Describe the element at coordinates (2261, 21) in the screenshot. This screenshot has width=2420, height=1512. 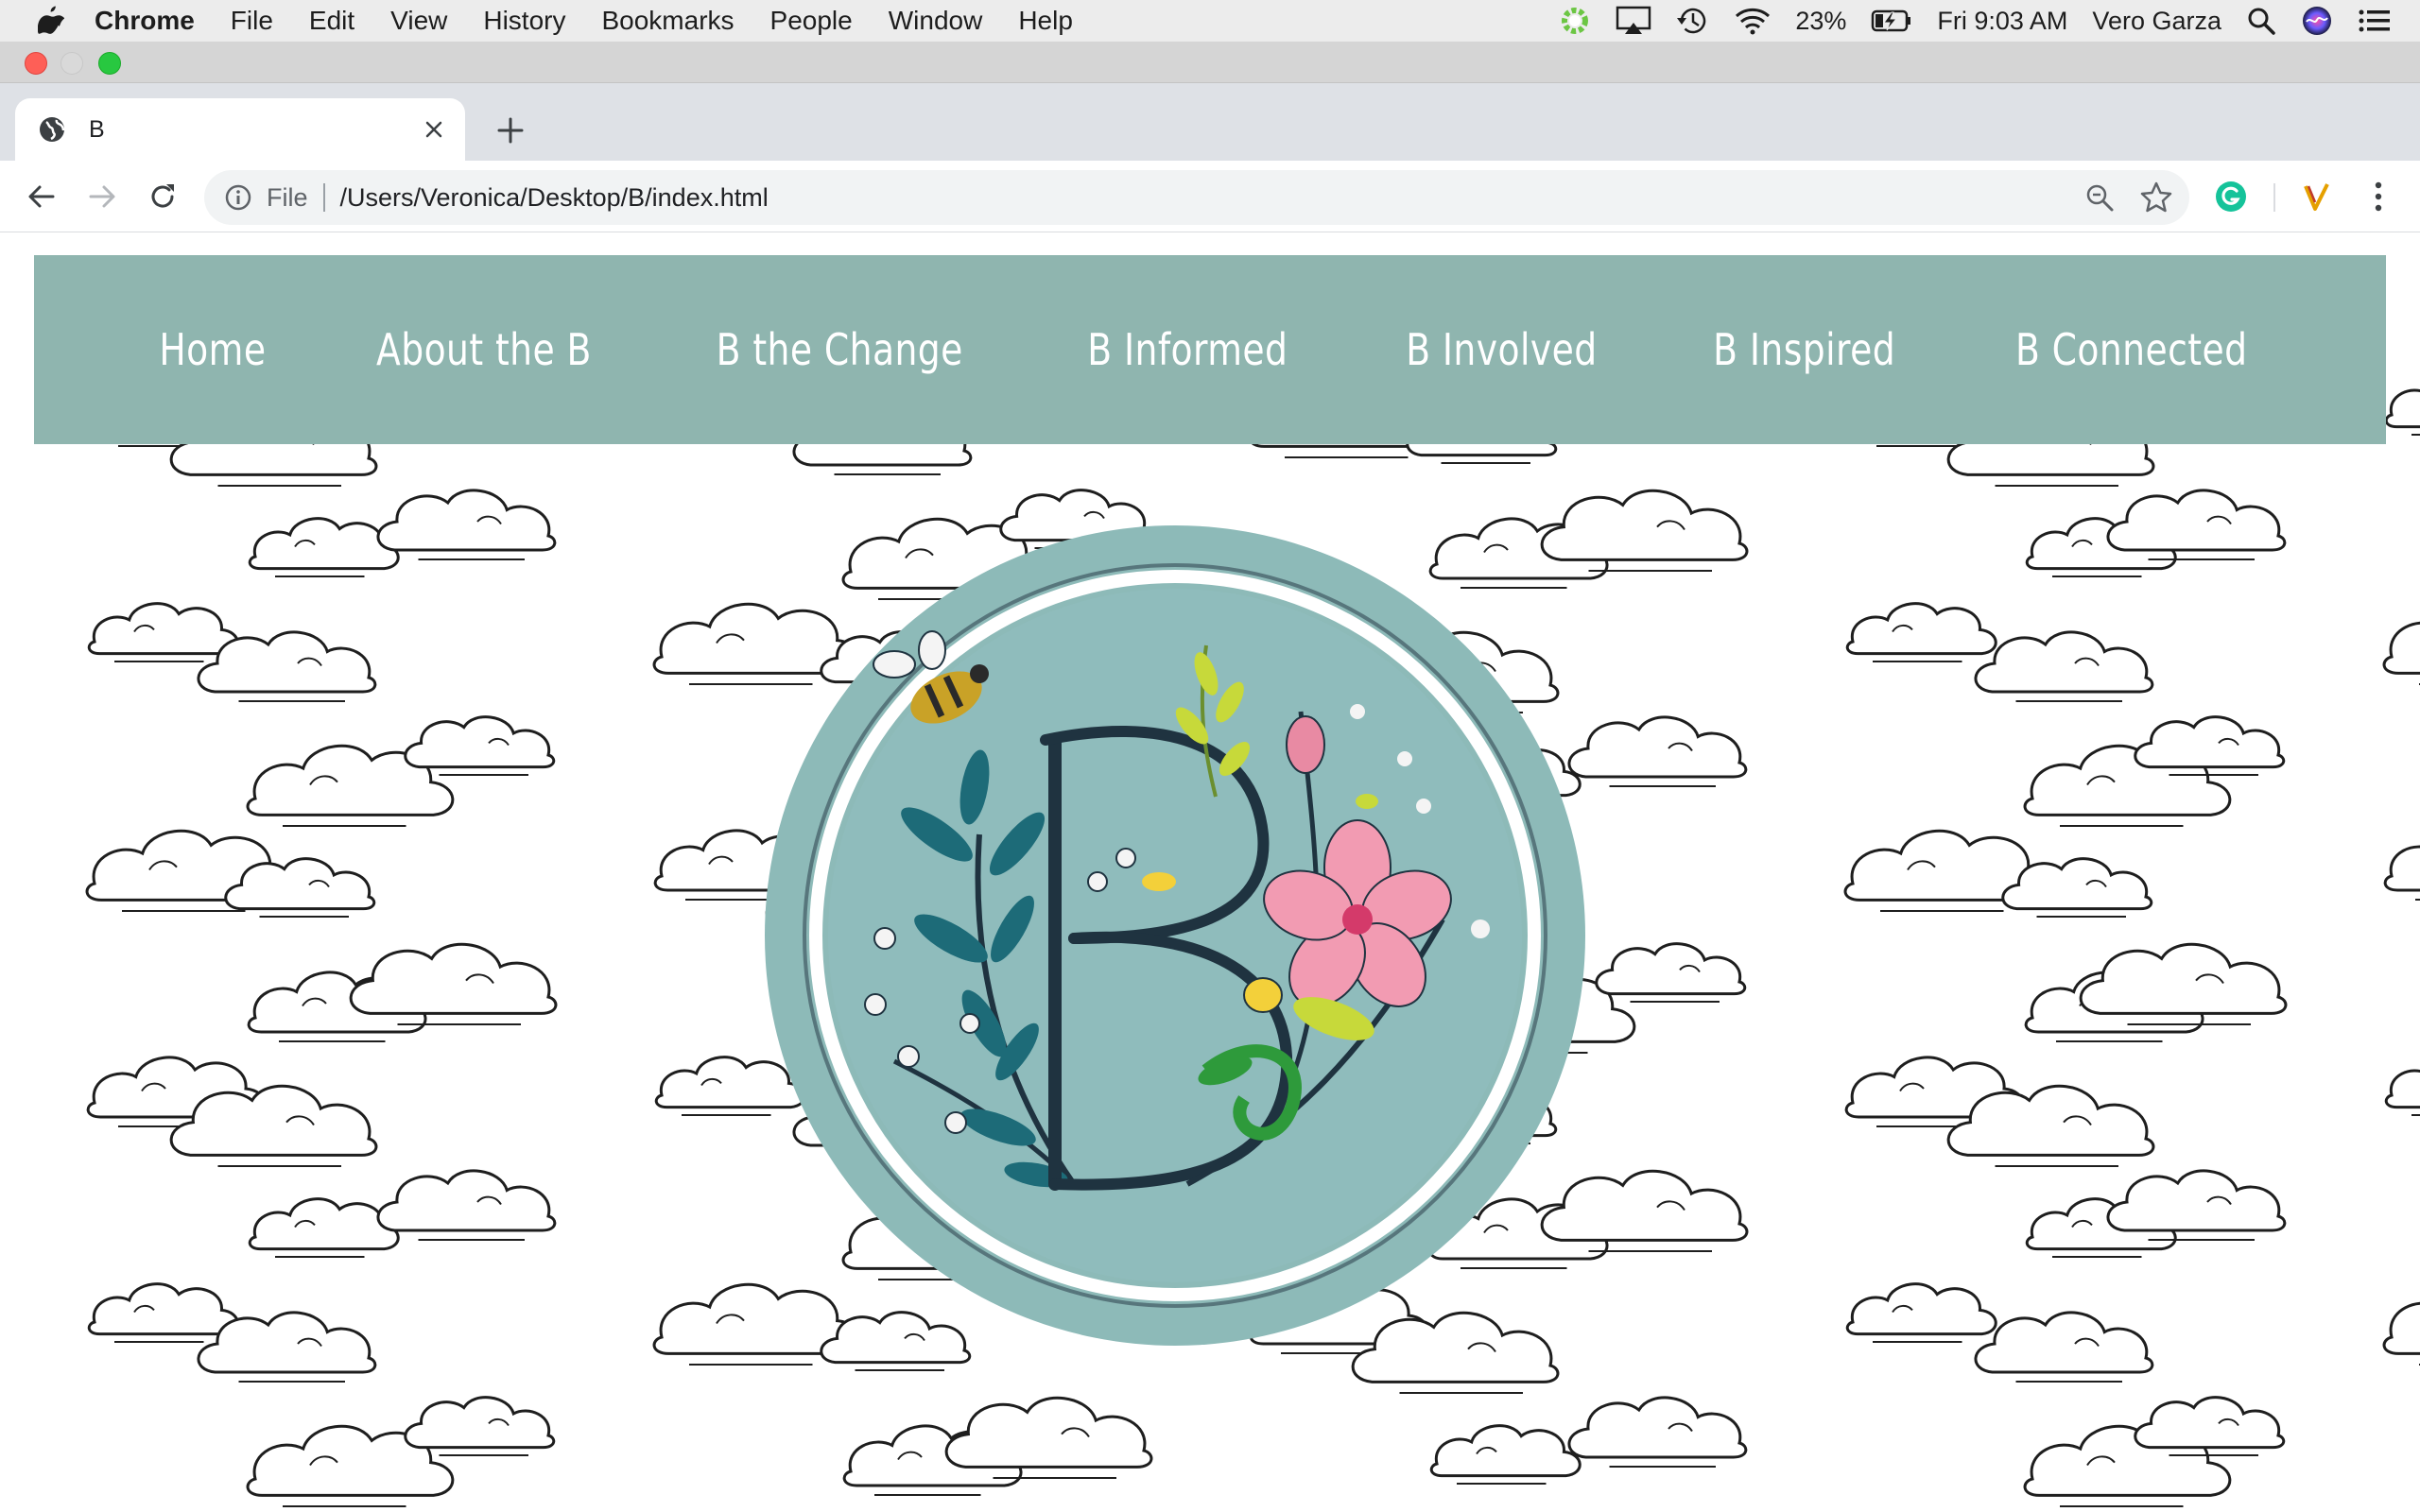
I see `spotlight-search-icon` at that location.